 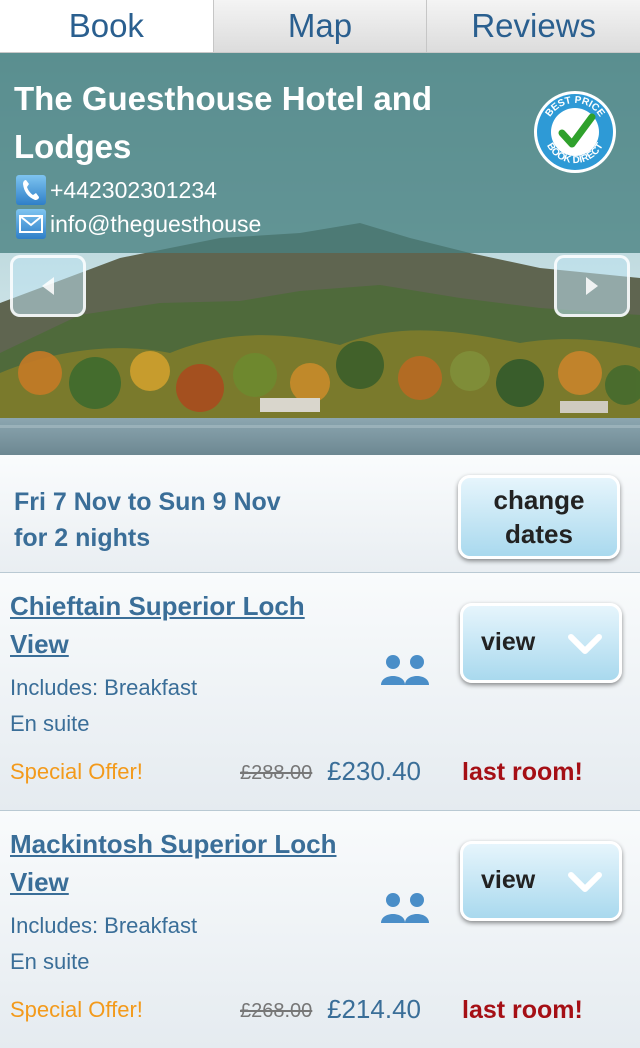 What do you see at coordinates (107, 26) in the screenshot?
I see `tab-book: Book` at bounding box center [107, 26].